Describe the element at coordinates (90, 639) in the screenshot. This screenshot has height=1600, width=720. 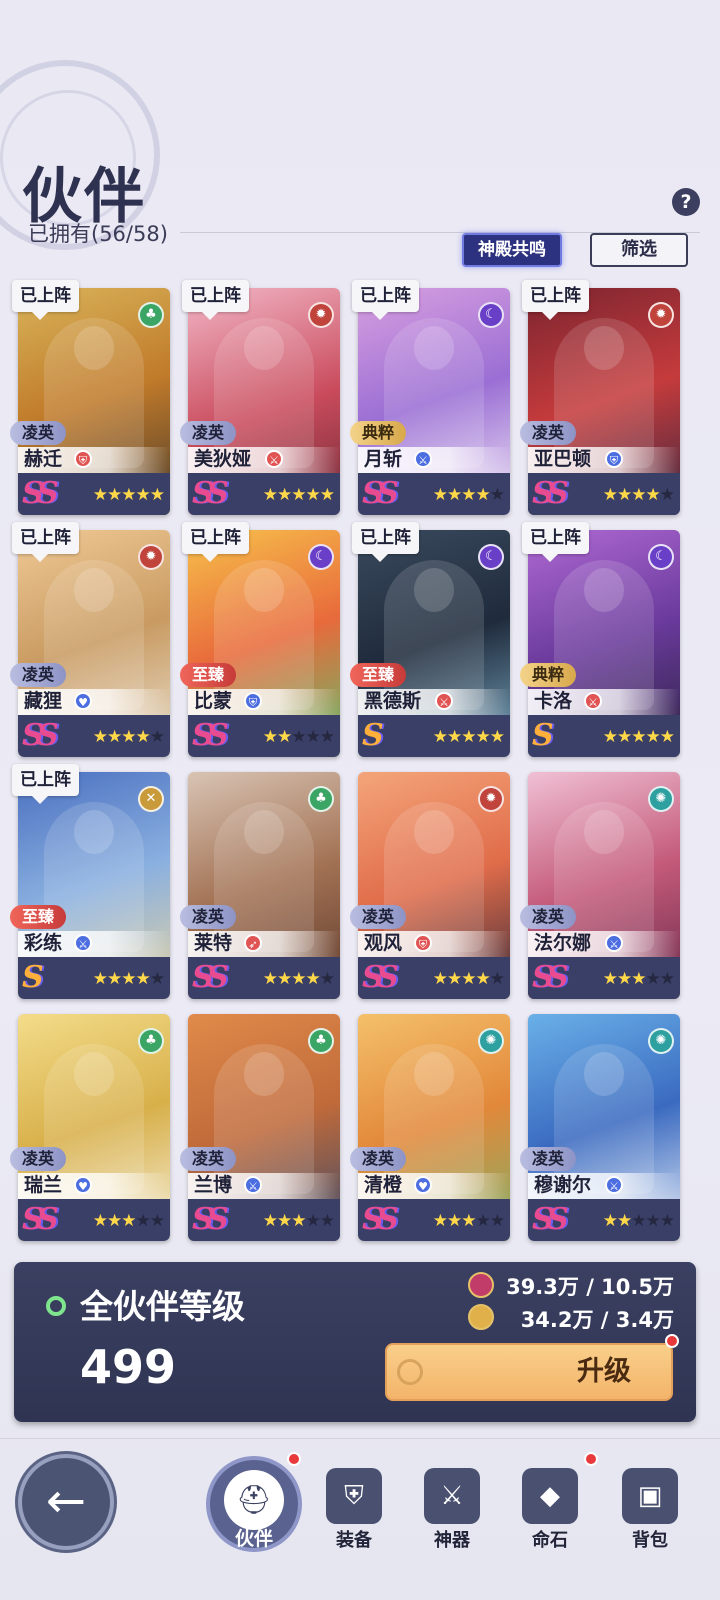
I see `partner-card: SS ★★★★★ 藏狸 ♥ ✹ 凌英 已上阵` at that location.